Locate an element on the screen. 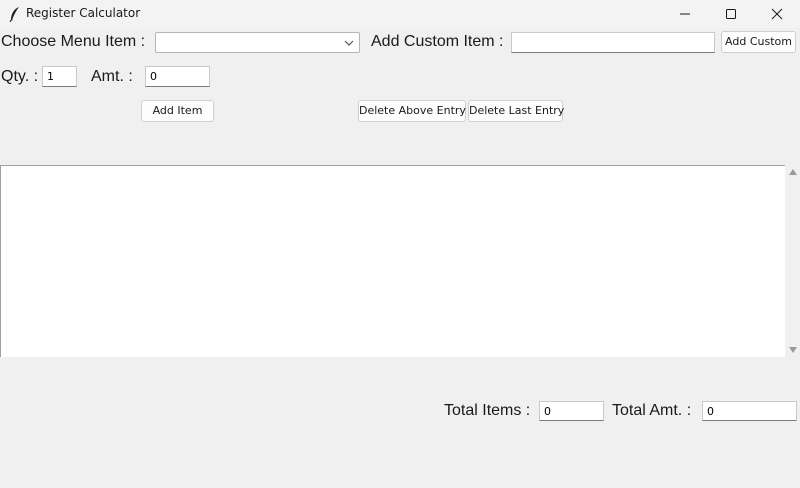  total-items-label: Total Items : is located at coordinates (487, 410).